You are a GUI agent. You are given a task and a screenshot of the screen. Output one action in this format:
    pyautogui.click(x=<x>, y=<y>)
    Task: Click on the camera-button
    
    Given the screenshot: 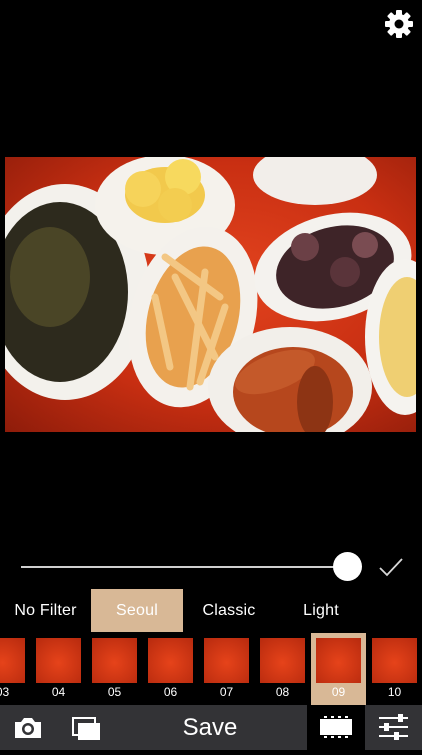 What is the action you would take?
    pyautogui.click(x=28, y=728)
    